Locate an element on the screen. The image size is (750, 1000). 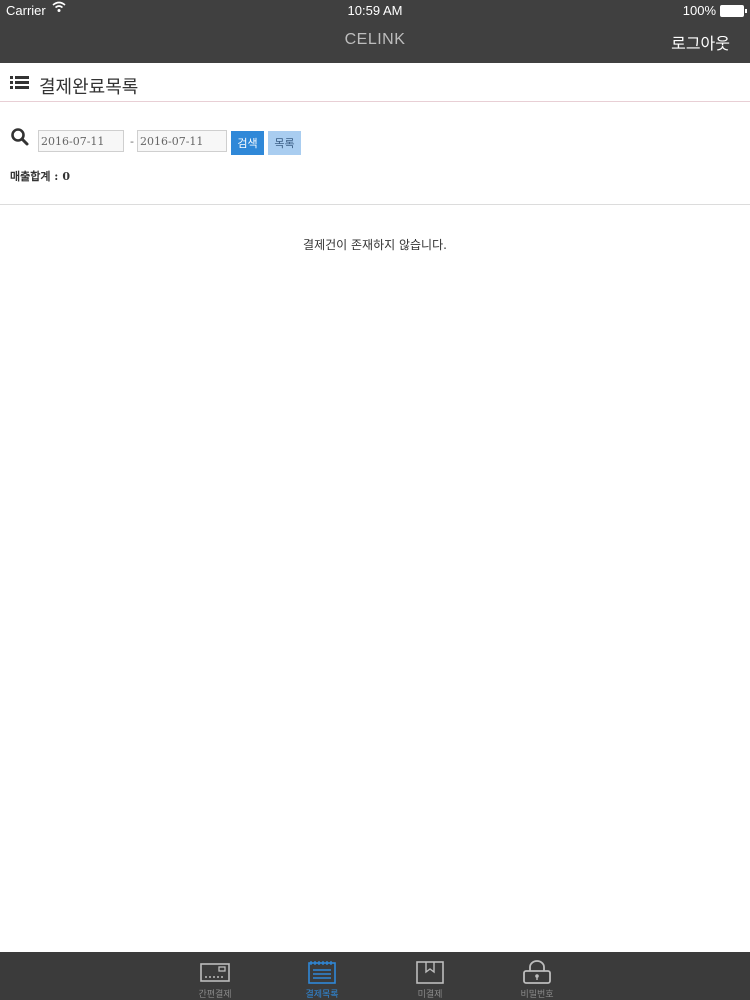
search-icon is located at coordinates (20, 137).